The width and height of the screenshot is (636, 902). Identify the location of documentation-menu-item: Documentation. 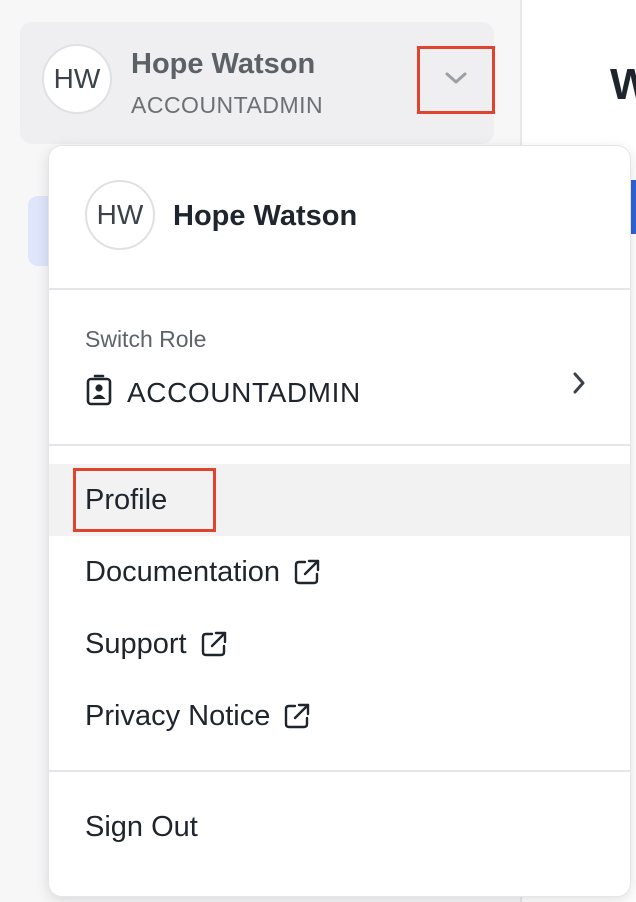
(339, 572).